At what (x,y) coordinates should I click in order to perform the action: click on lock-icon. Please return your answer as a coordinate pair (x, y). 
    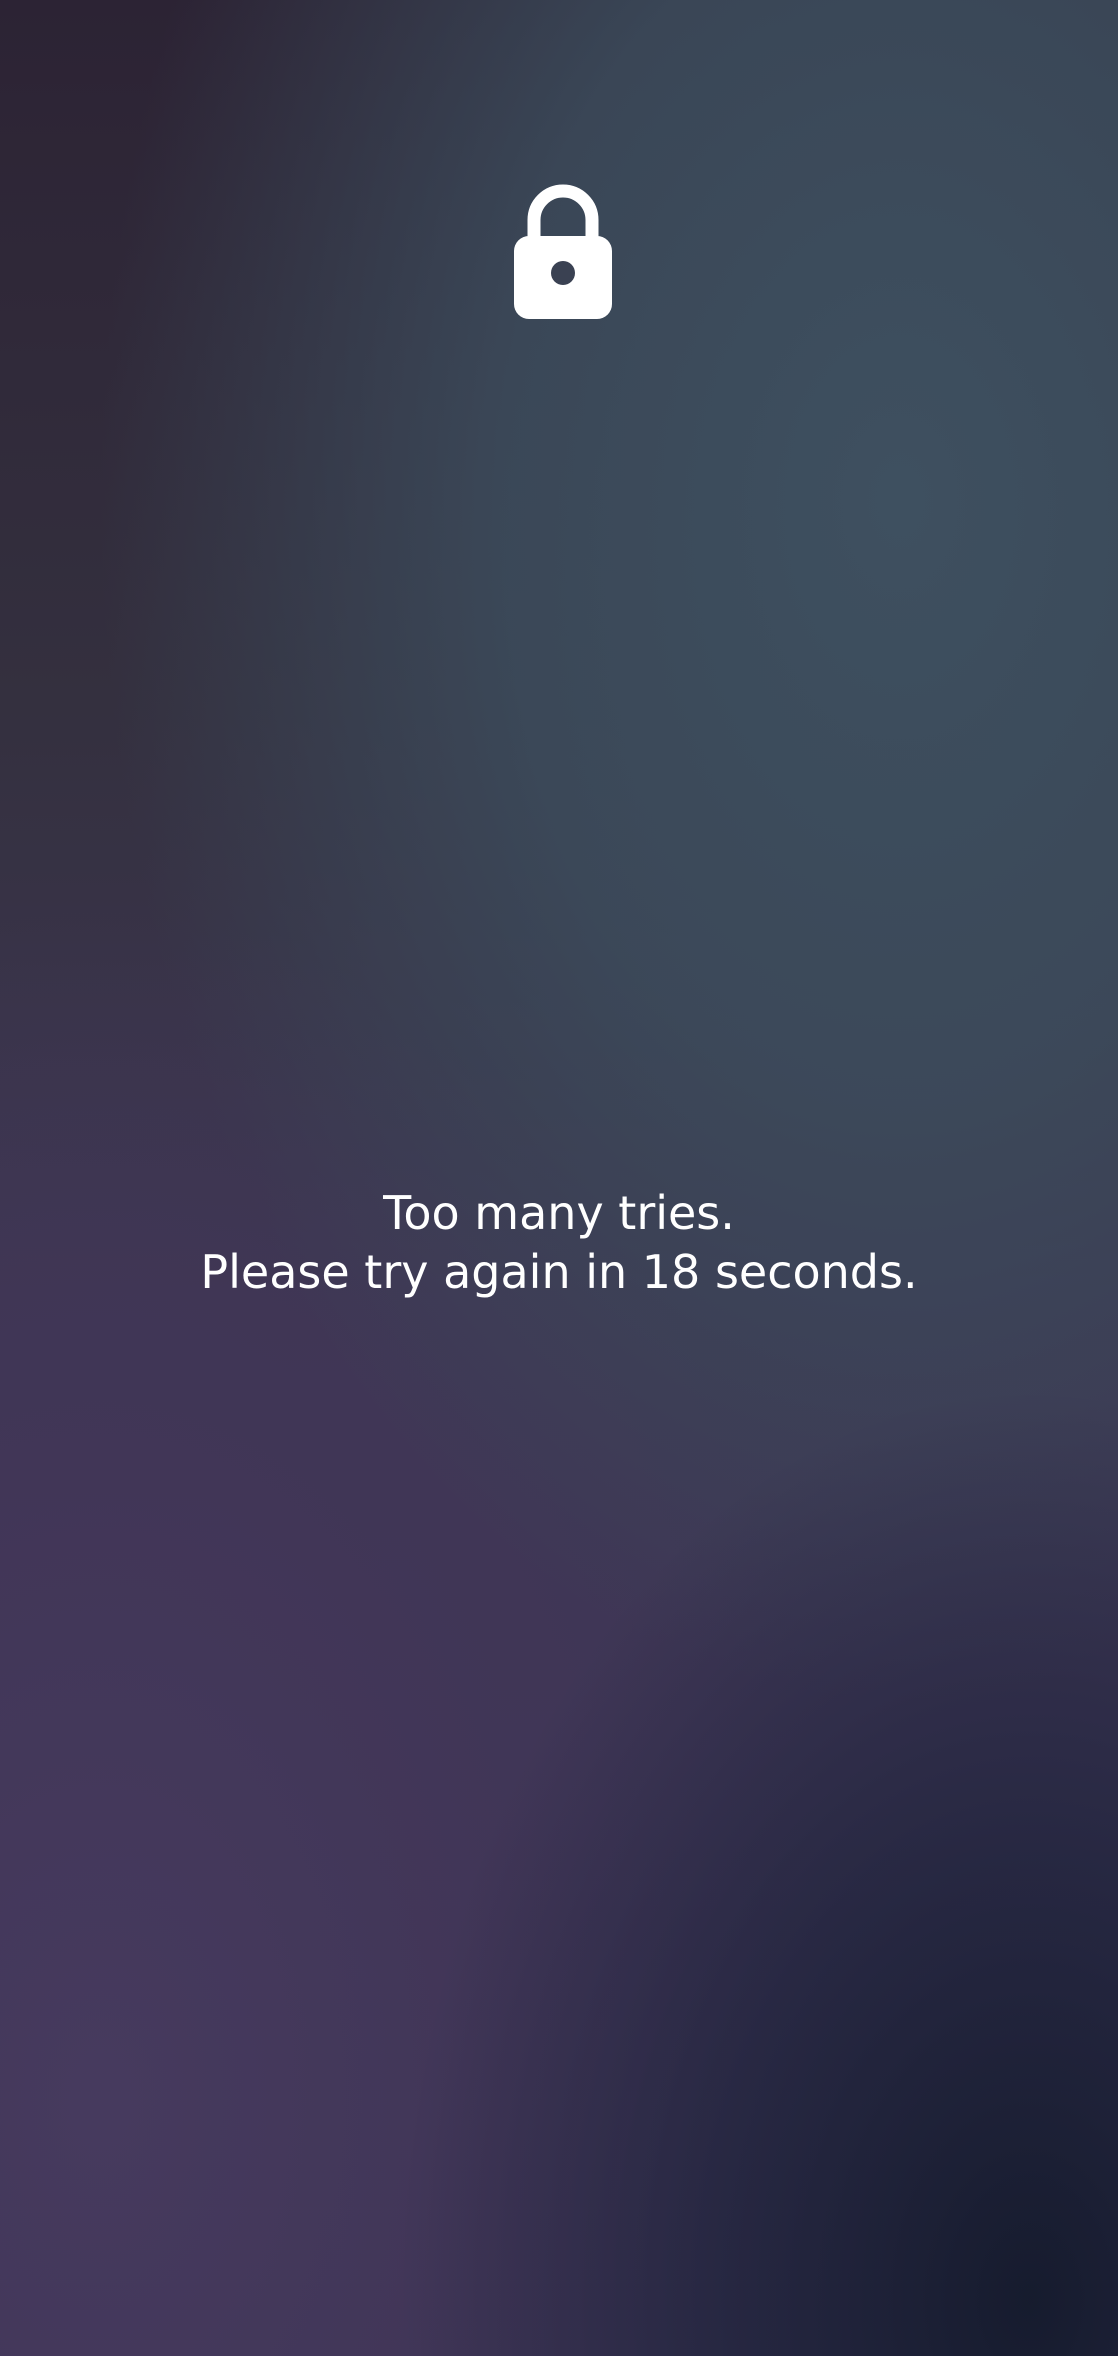
    Looking at the image, I should click on (563, 248).